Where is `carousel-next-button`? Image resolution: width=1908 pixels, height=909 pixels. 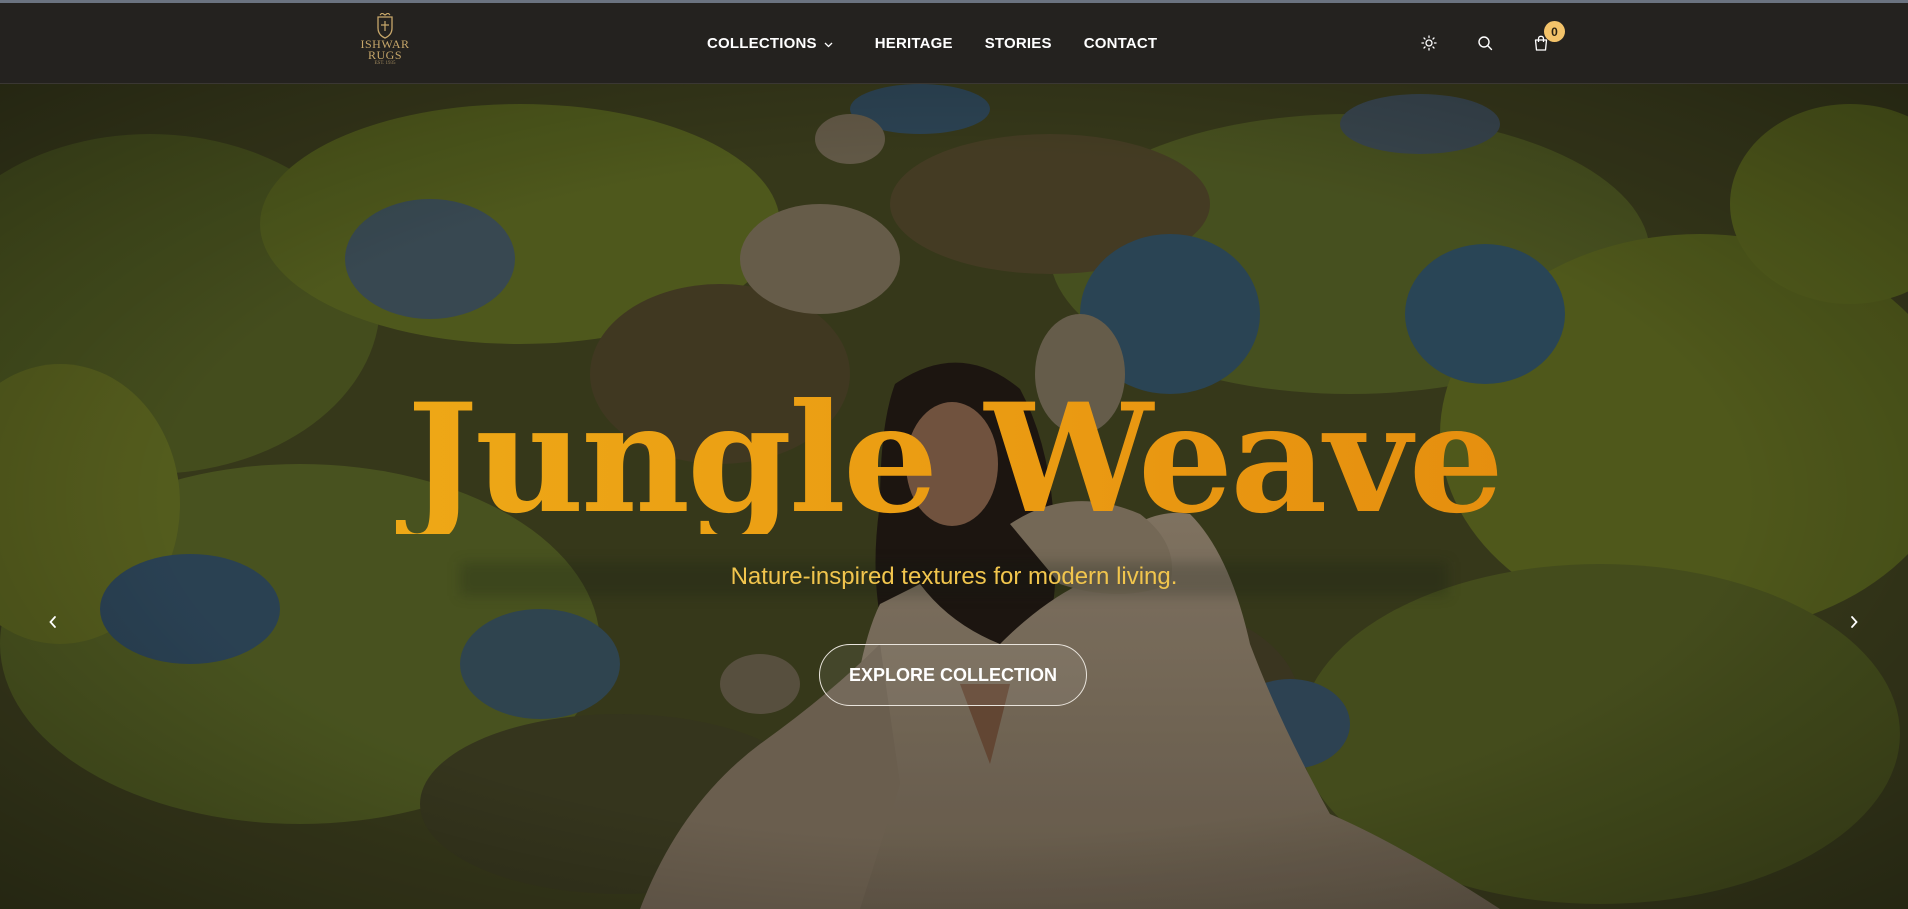
carousel-next-button is located at coordinates (1854, 624).